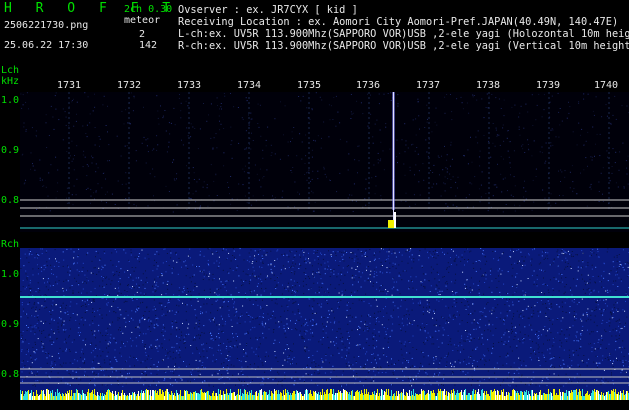 The height and width of the screenshot is (410, 629). Describe the element at coordinates (46, 25) in the screenshot. I see `file-name: 2506221730.png` at that location.